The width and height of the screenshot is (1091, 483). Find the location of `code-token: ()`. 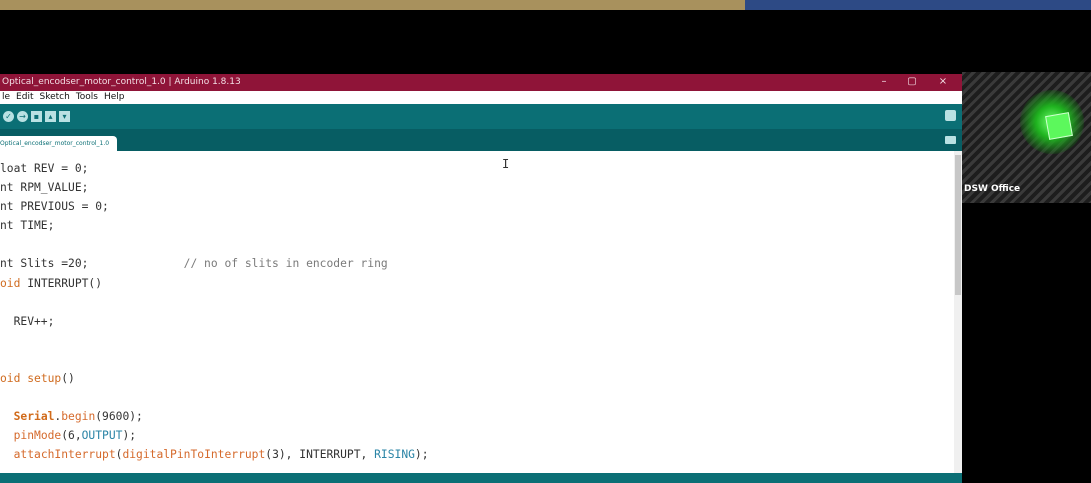

code-token: () is located at coordinates (68, 379).